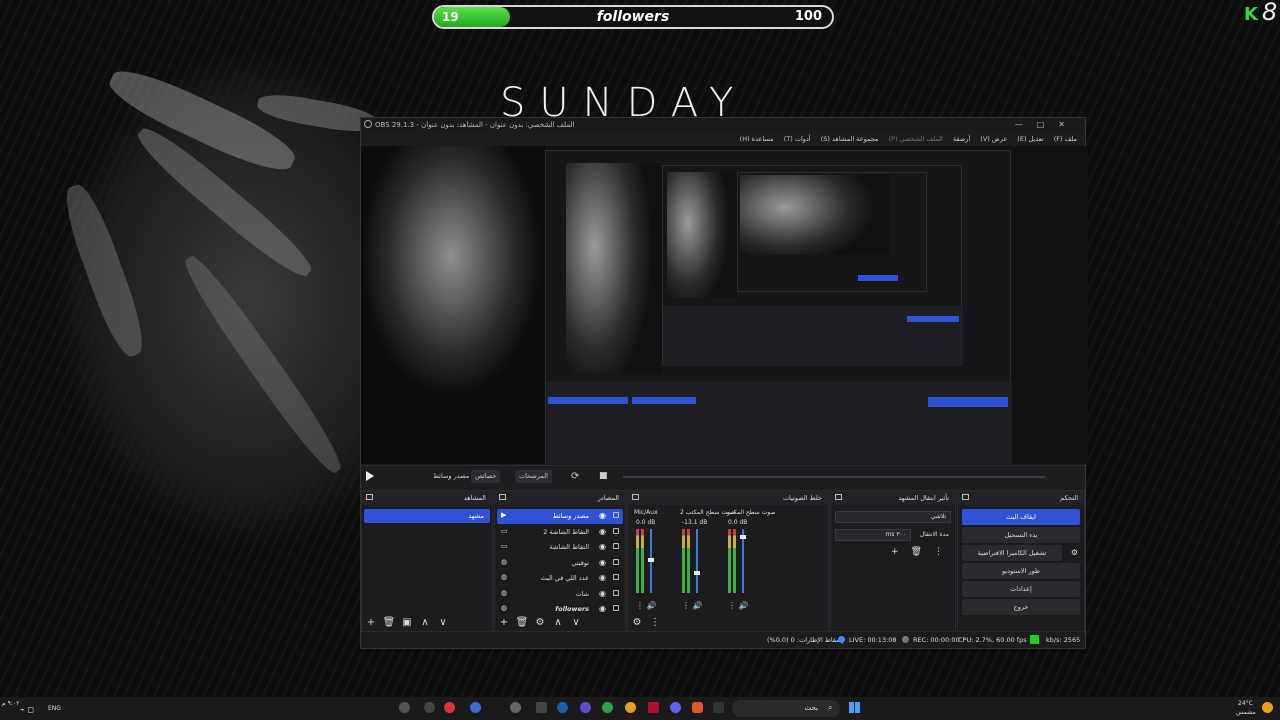 This screenshot has height=720, width=1280. What do you see at coordinates (404, 707) in the screenshot?
I see `chrome-icon` at bounding box center [404, 707].